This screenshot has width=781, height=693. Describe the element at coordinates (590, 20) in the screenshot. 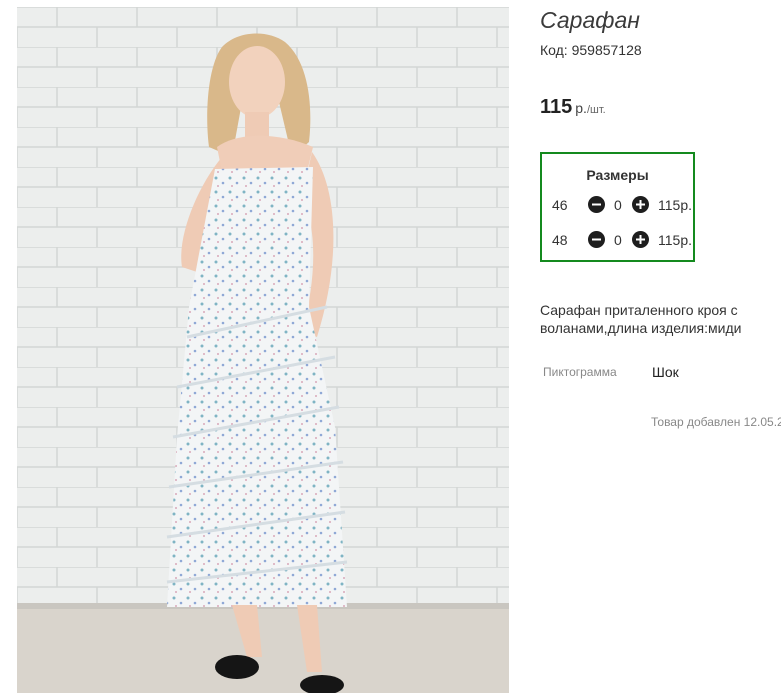

I see `product-title: Сарафан` at that location.